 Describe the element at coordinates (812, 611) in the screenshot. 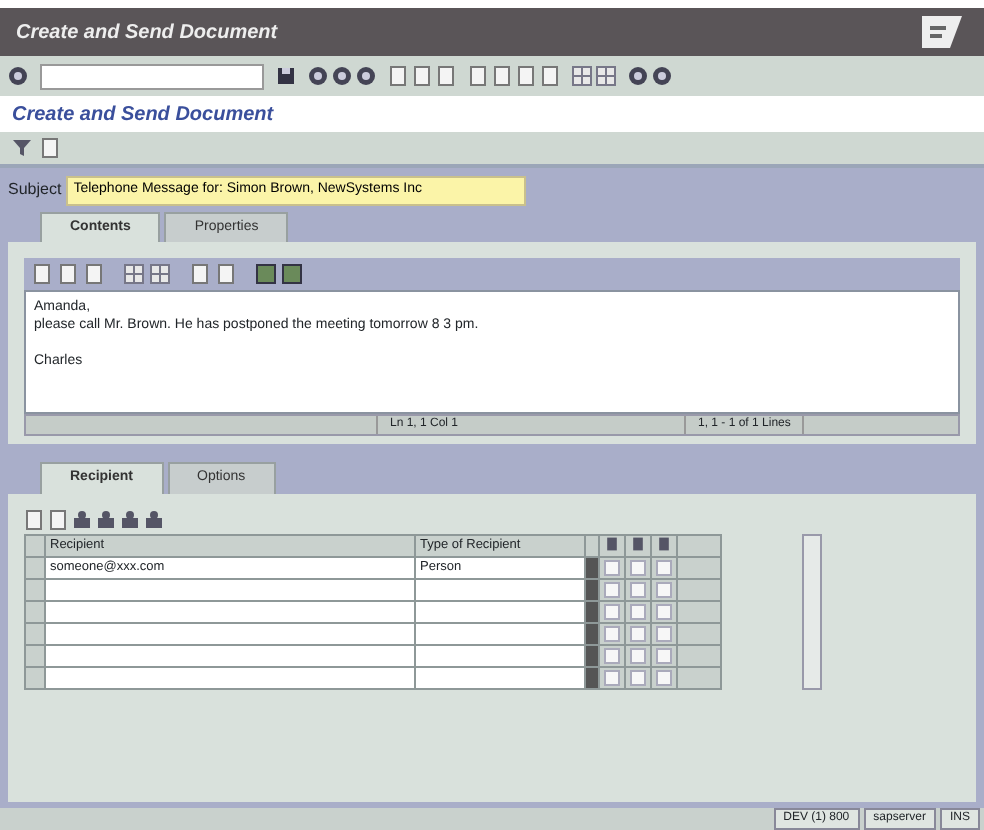

I see `scrollbar` at that location.